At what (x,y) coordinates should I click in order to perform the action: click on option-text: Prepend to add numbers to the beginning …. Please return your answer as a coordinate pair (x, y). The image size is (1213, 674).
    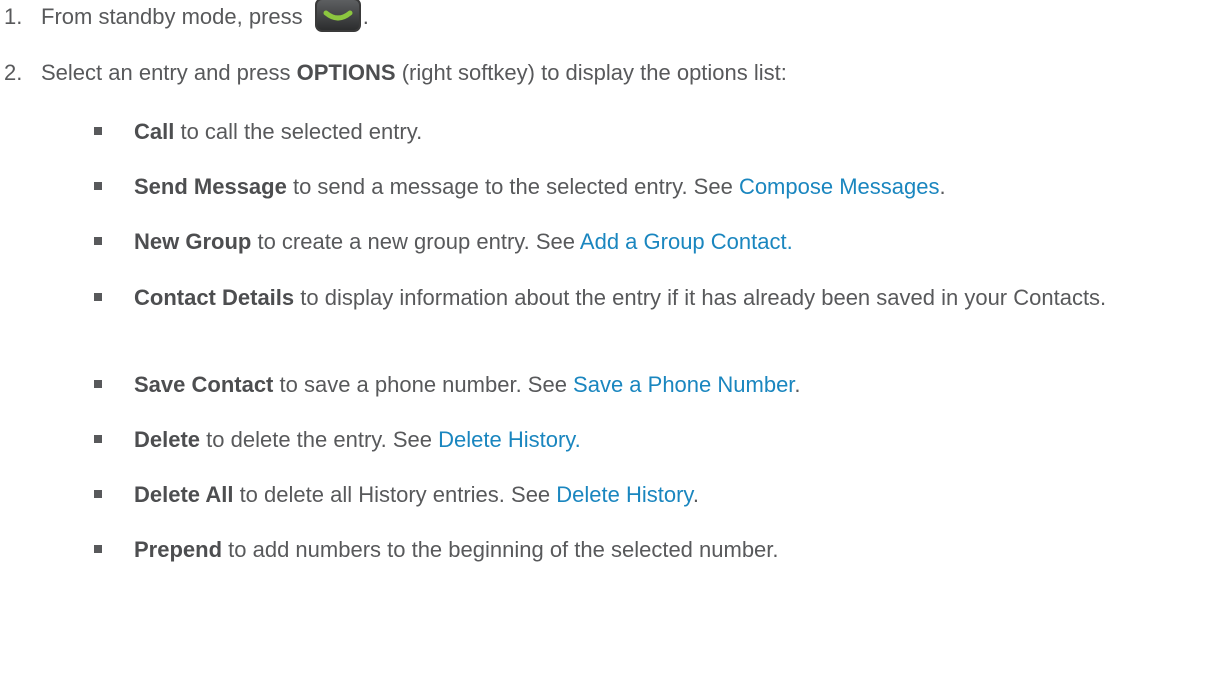
    Looking at the image, I should click on (664, 550).